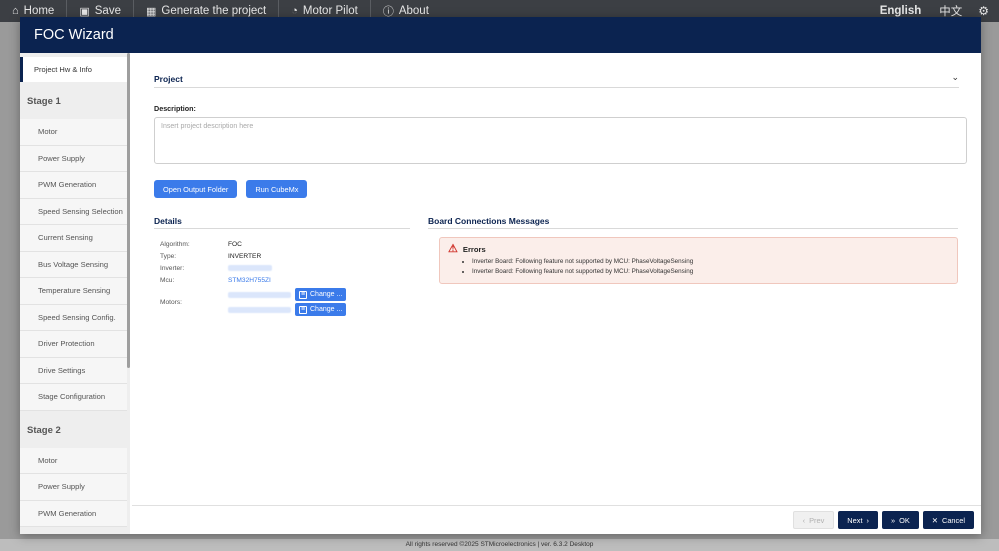 This screenshot has height=551, width=999. I want to click on next-button: Next ›, so click(858, 520).